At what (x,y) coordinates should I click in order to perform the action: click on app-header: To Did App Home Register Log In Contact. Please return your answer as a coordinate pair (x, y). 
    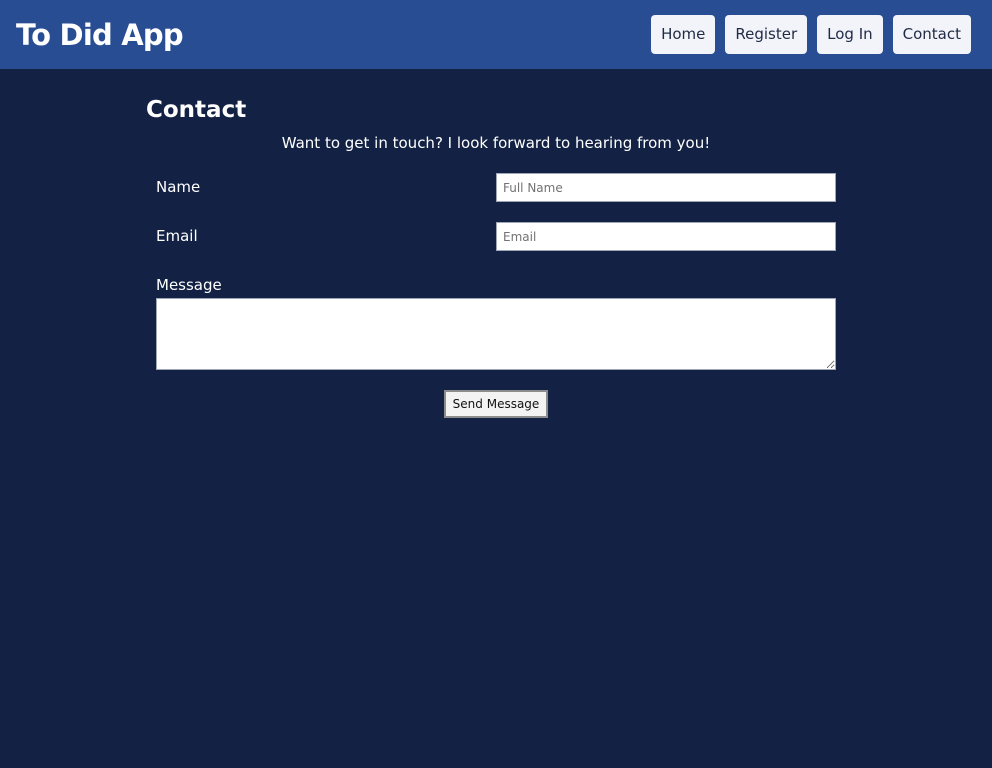
    Looking at the image, I should click on (496, 34).